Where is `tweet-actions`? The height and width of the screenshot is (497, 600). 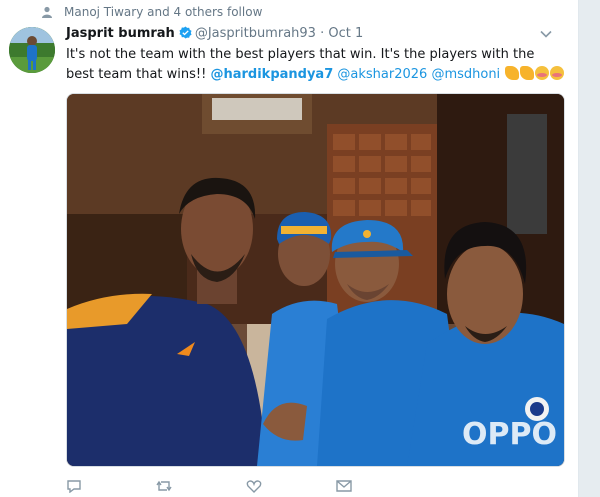 tweet-actions is located at coordinates (209, 486).